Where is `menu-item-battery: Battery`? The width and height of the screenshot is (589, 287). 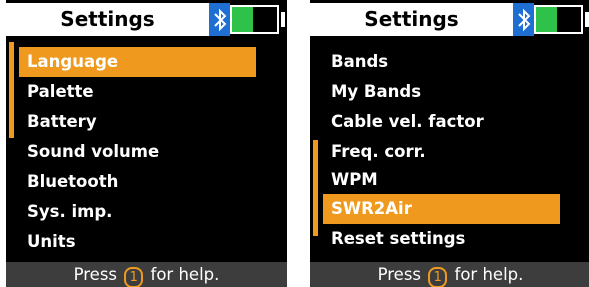 menu-item-battery: Battery is located at coordinates (137, 122).